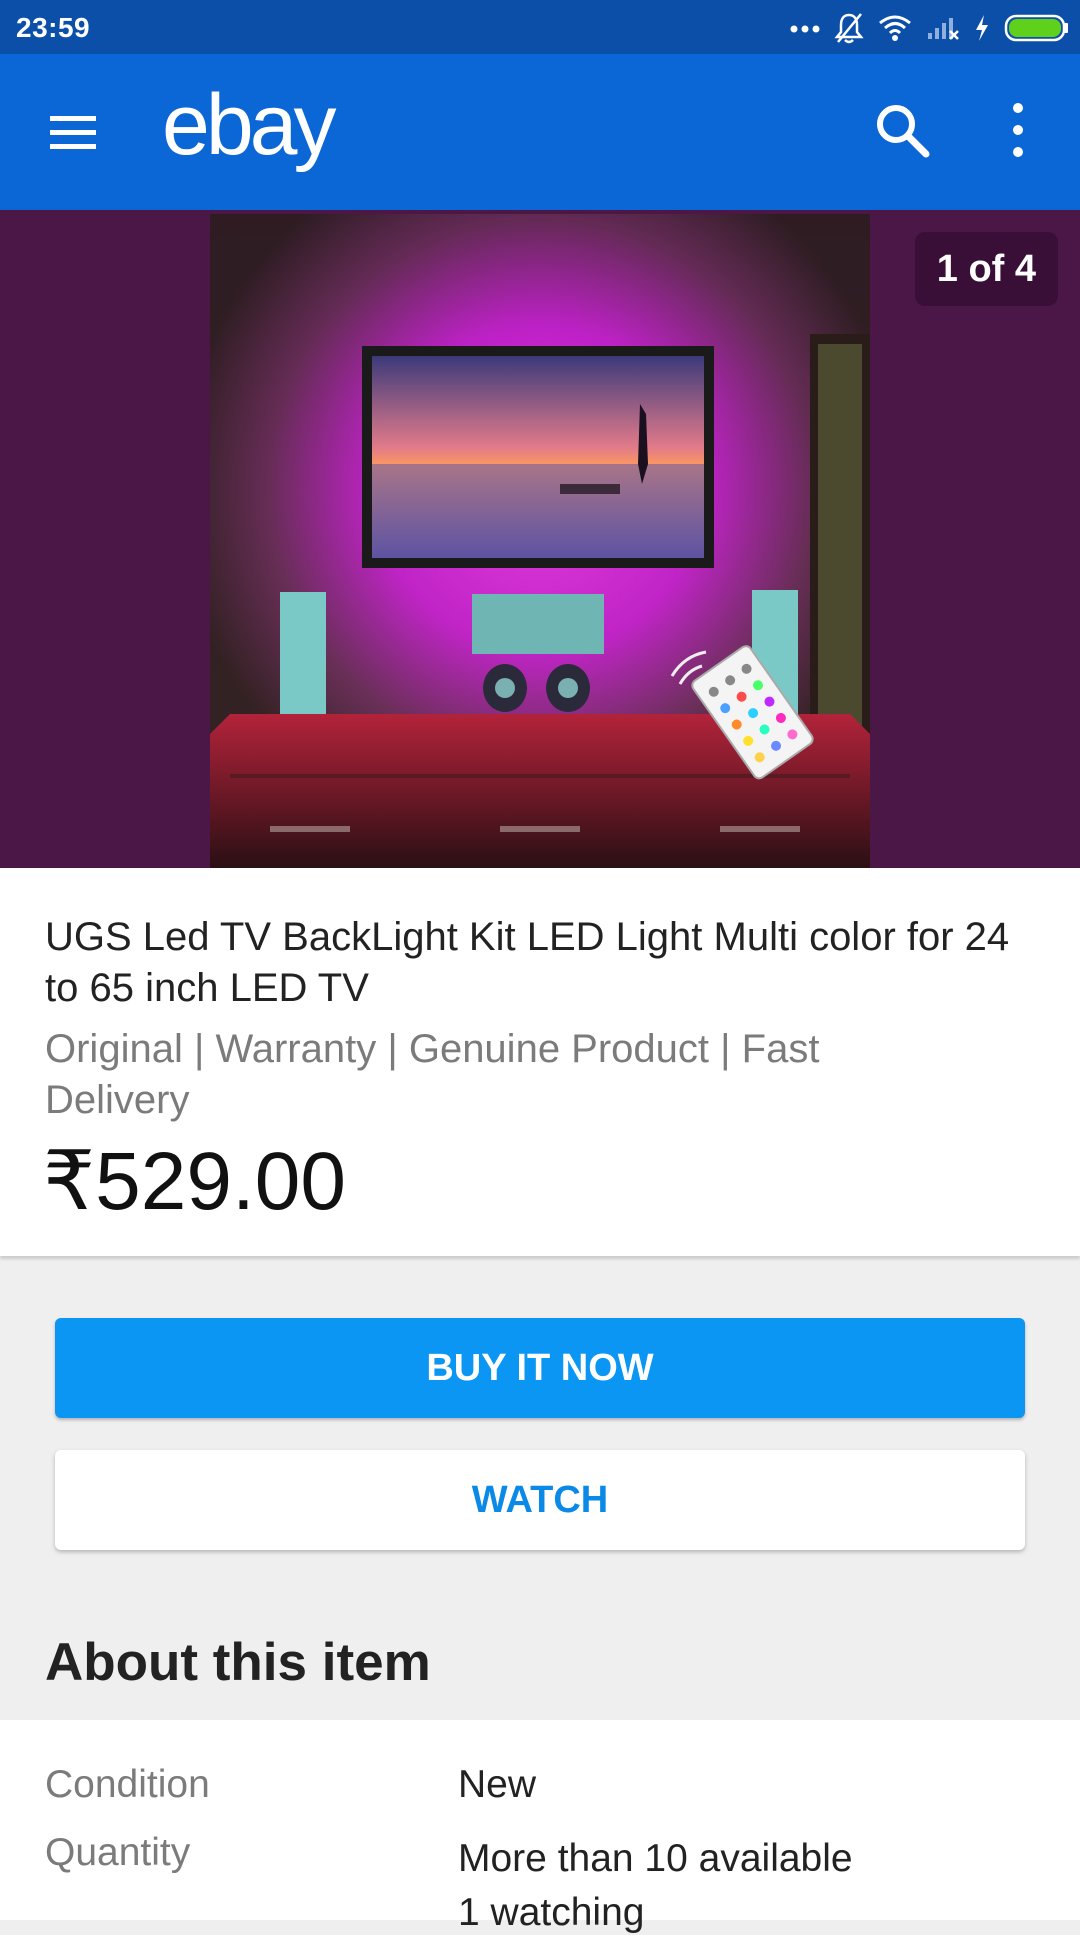 The height and width of the screenshot is (1935, 1080). Describe the element at coordinates (849, 28) in the screenshot. I see `bell-off-icon` at that location.